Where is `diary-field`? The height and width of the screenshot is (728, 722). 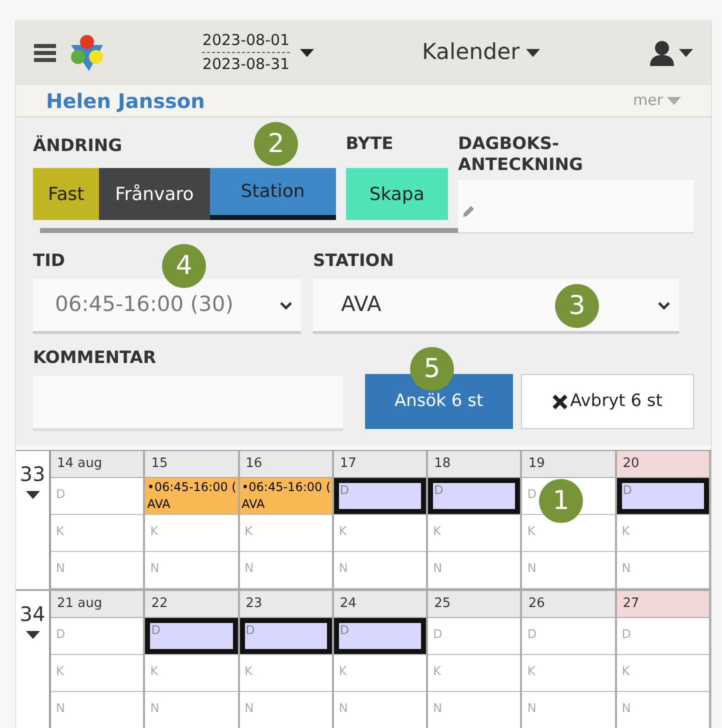 diary-field is located at coordinates (576, 207).